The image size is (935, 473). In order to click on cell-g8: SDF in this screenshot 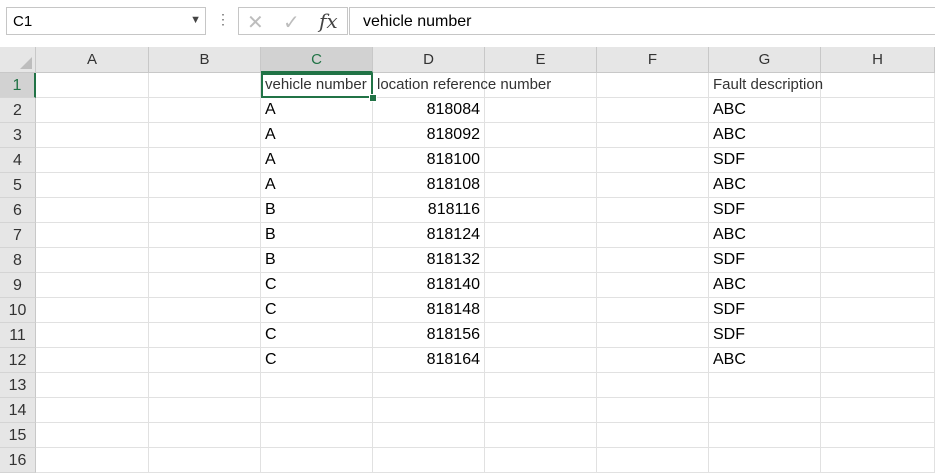, I will do `click(765, 260)`.